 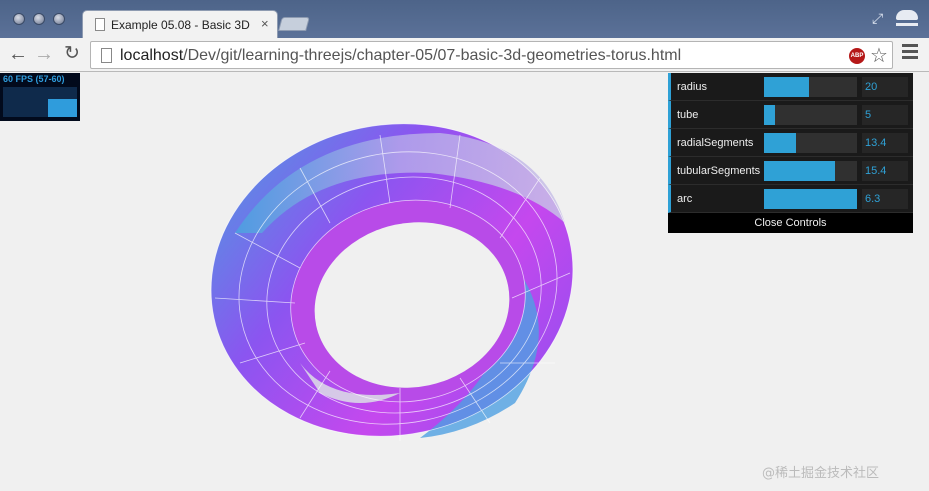 I want to click on control-label: radius, so click(x=692, y=87).